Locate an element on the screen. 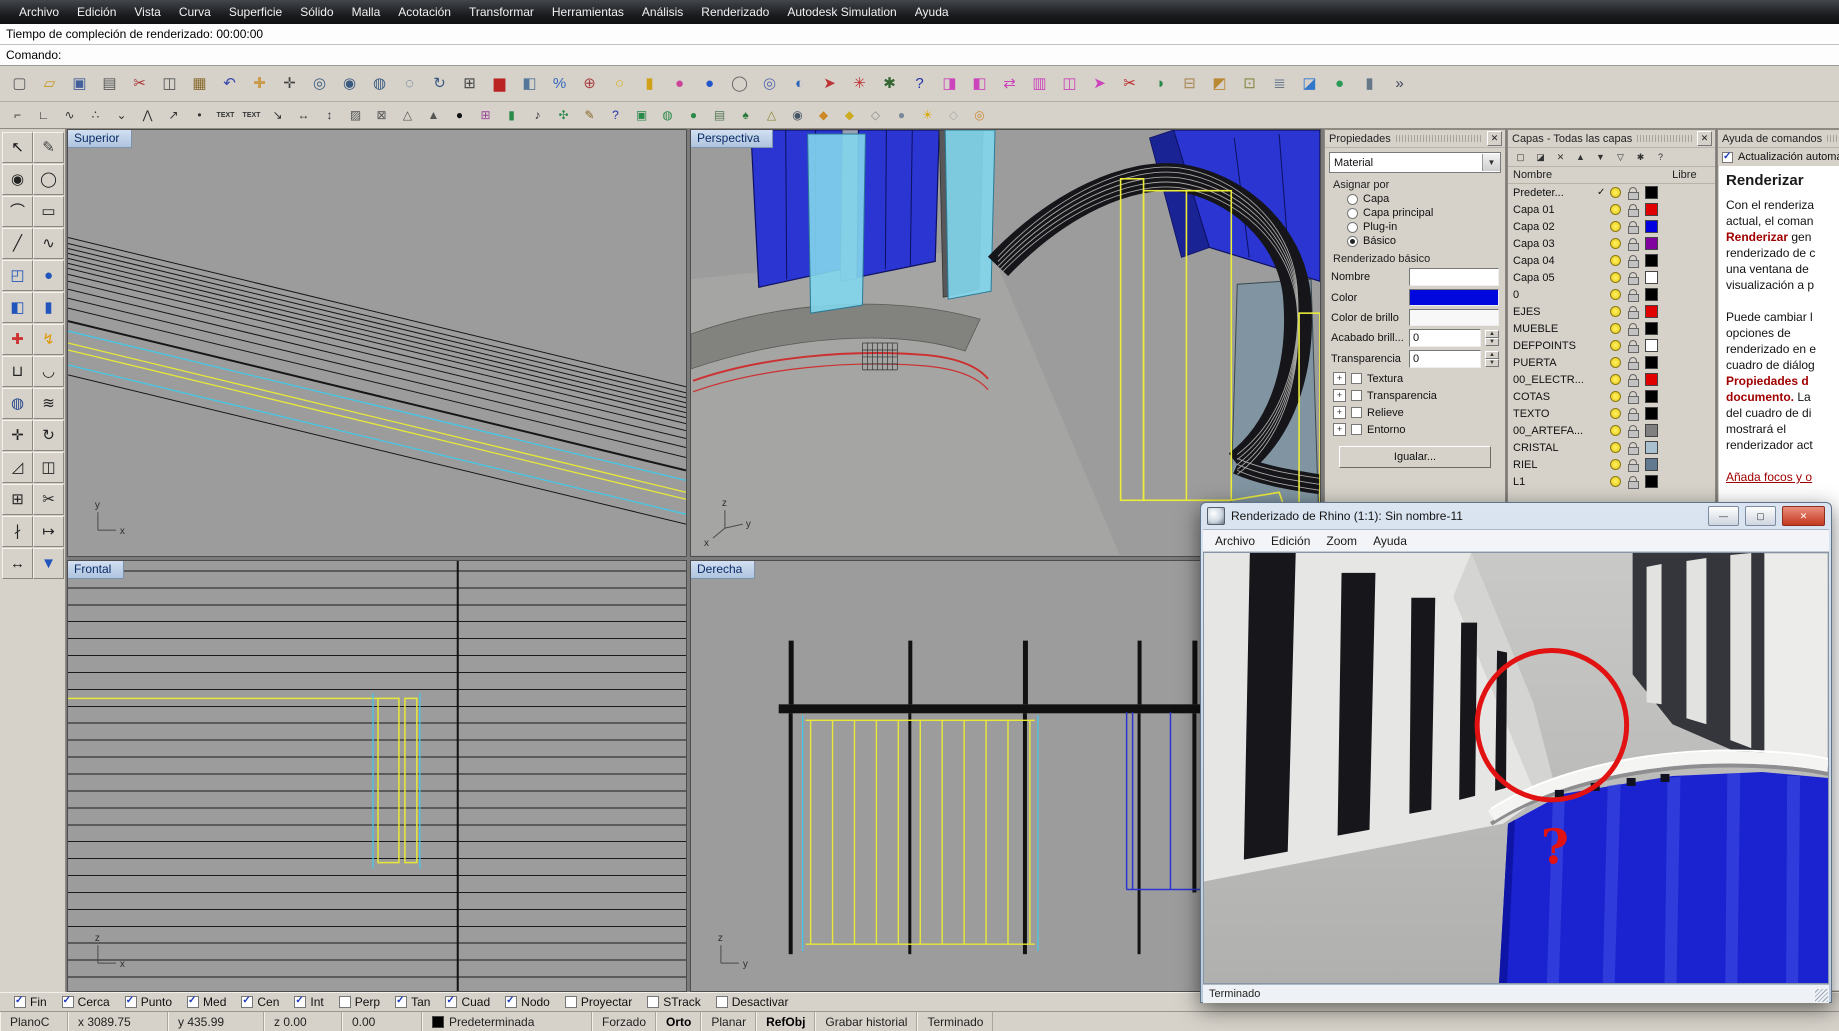 The height and width of the screenshot is (1031, 1839). rotate-view-icon: ↻ is located at coordinates (439, 83).